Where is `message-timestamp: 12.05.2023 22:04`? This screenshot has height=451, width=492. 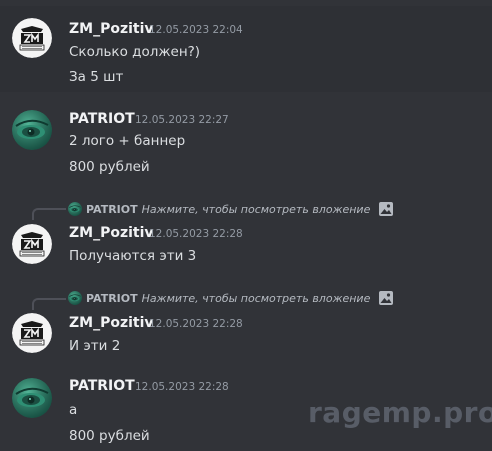 message-timestamp: 12.05.2023 22:04 is located at coordinates (196, 30).